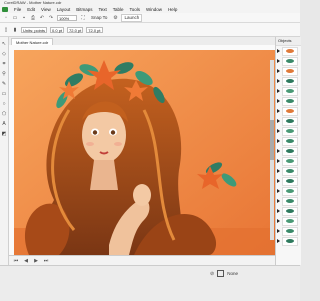  Describe the element at coordinates (26, 261) in the screenshot. I see `prev-page-icon: ◀` at that location.